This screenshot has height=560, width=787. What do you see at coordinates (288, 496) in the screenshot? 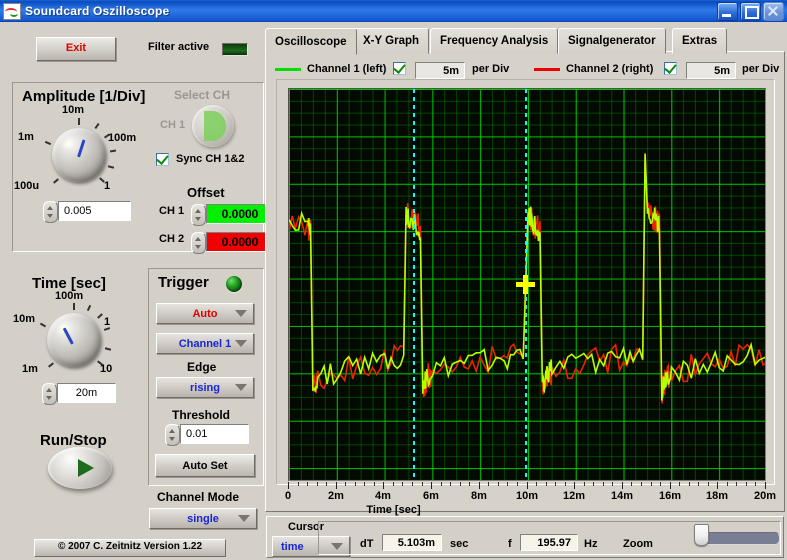
I see `x-tick-label: 0` at bounding box center [288, 496].